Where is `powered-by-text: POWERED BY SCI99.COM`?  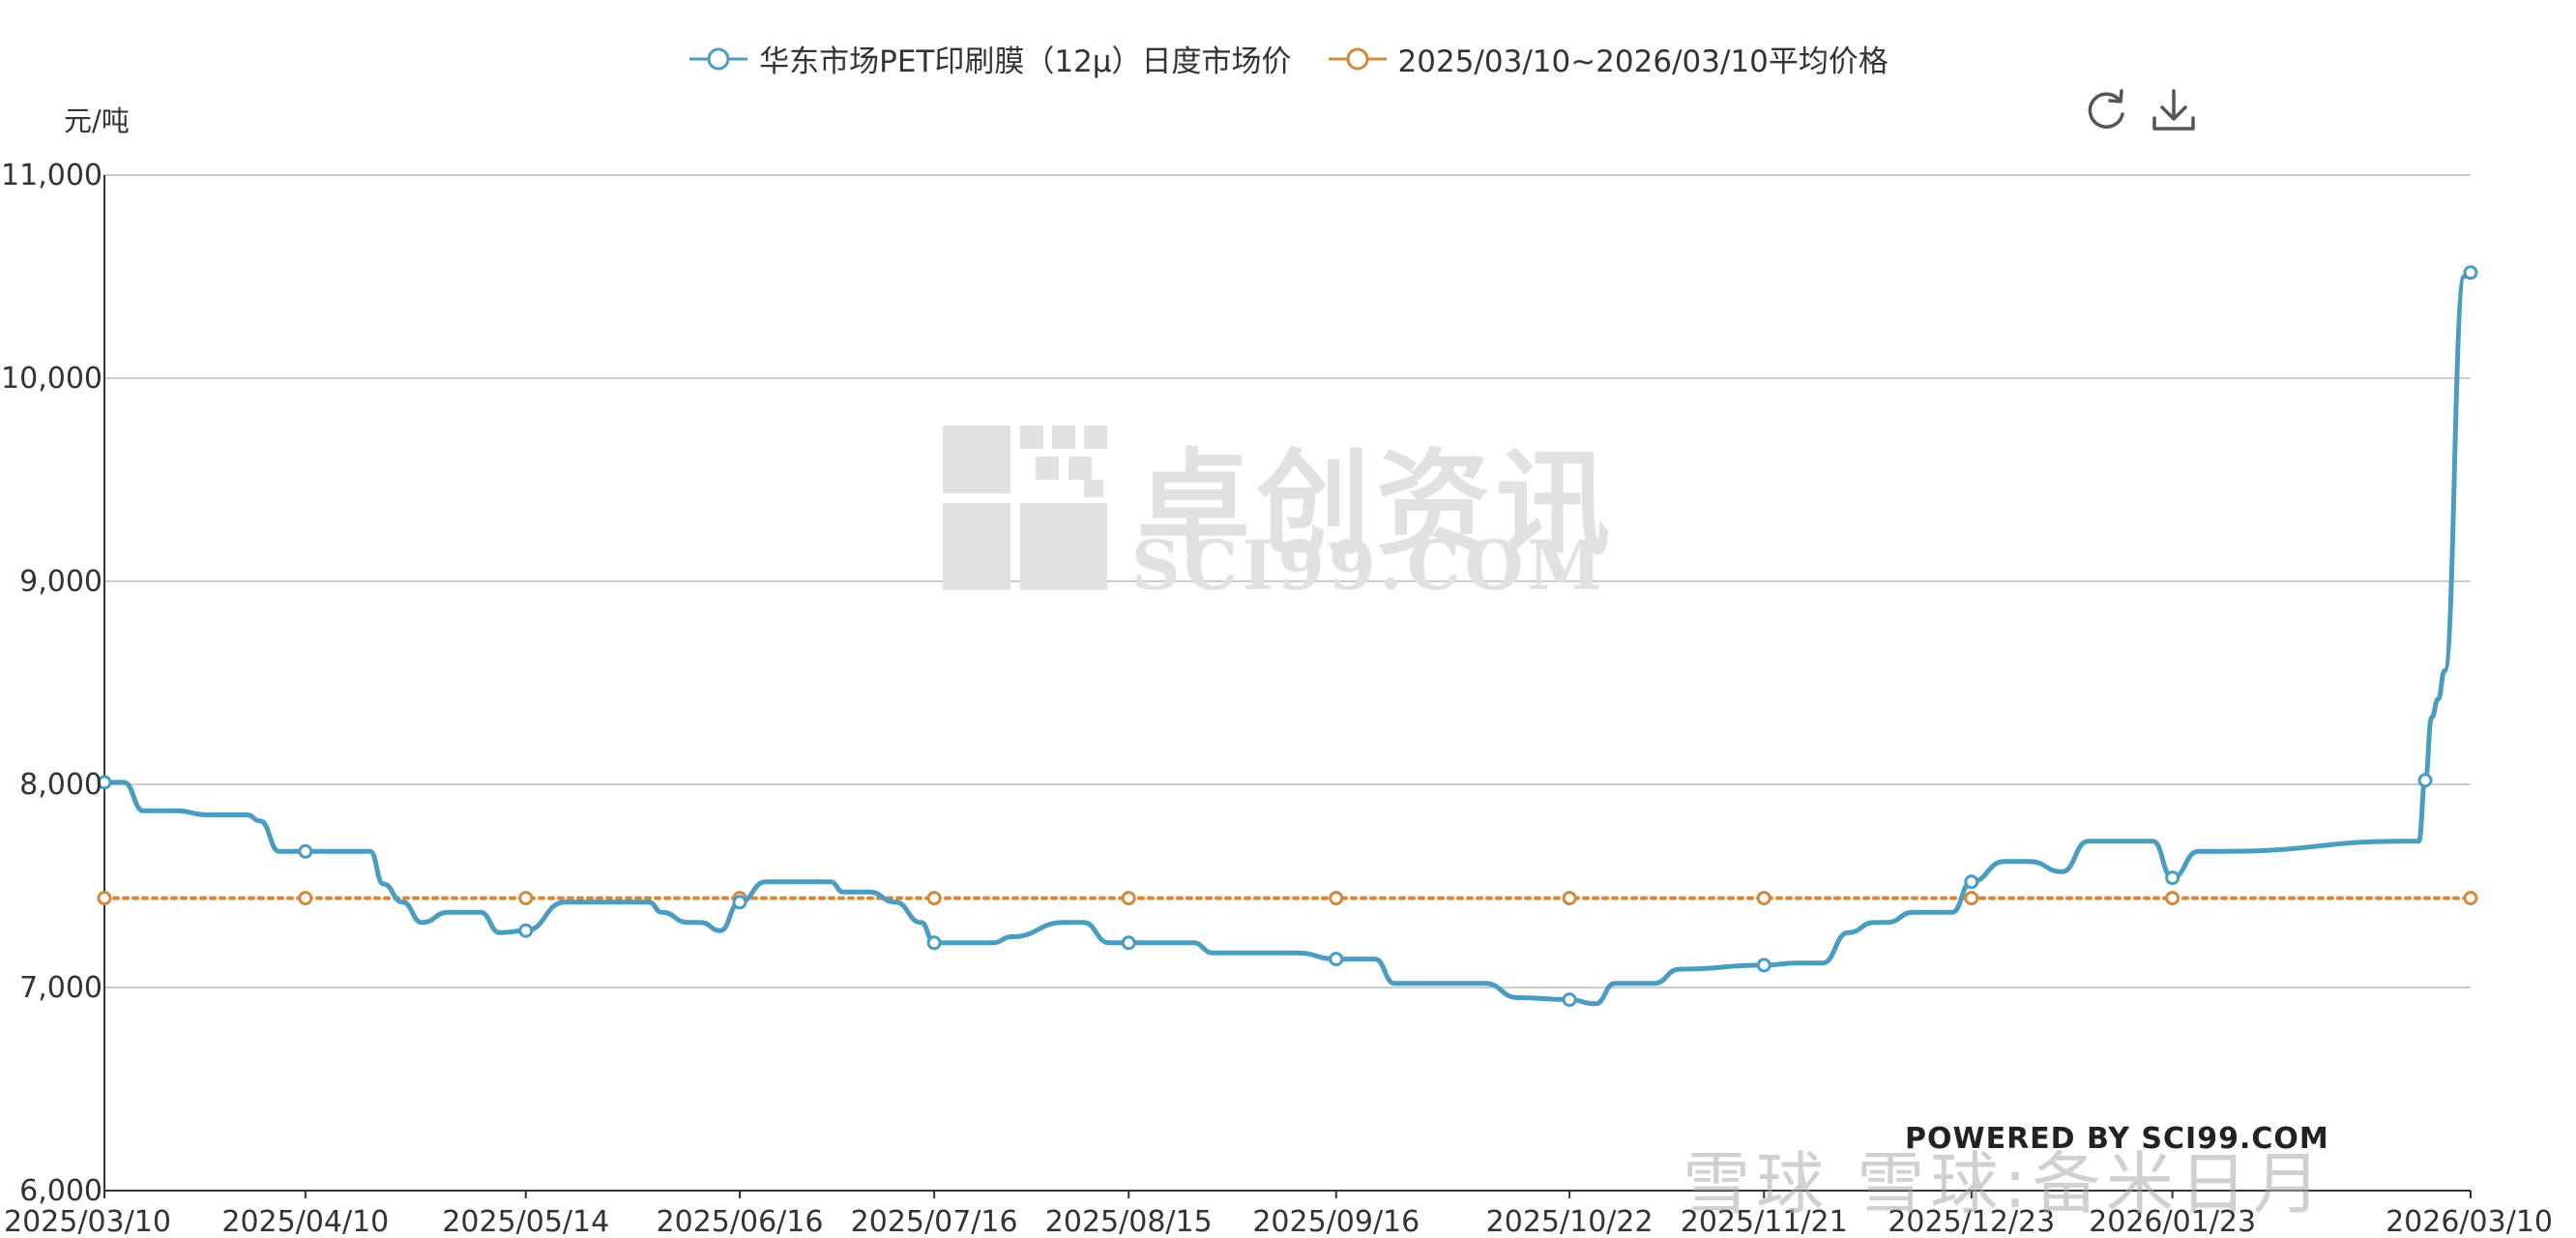
powered-by-text: POWERED BY SCI99.COM is located at coordinates (2117, 1139).